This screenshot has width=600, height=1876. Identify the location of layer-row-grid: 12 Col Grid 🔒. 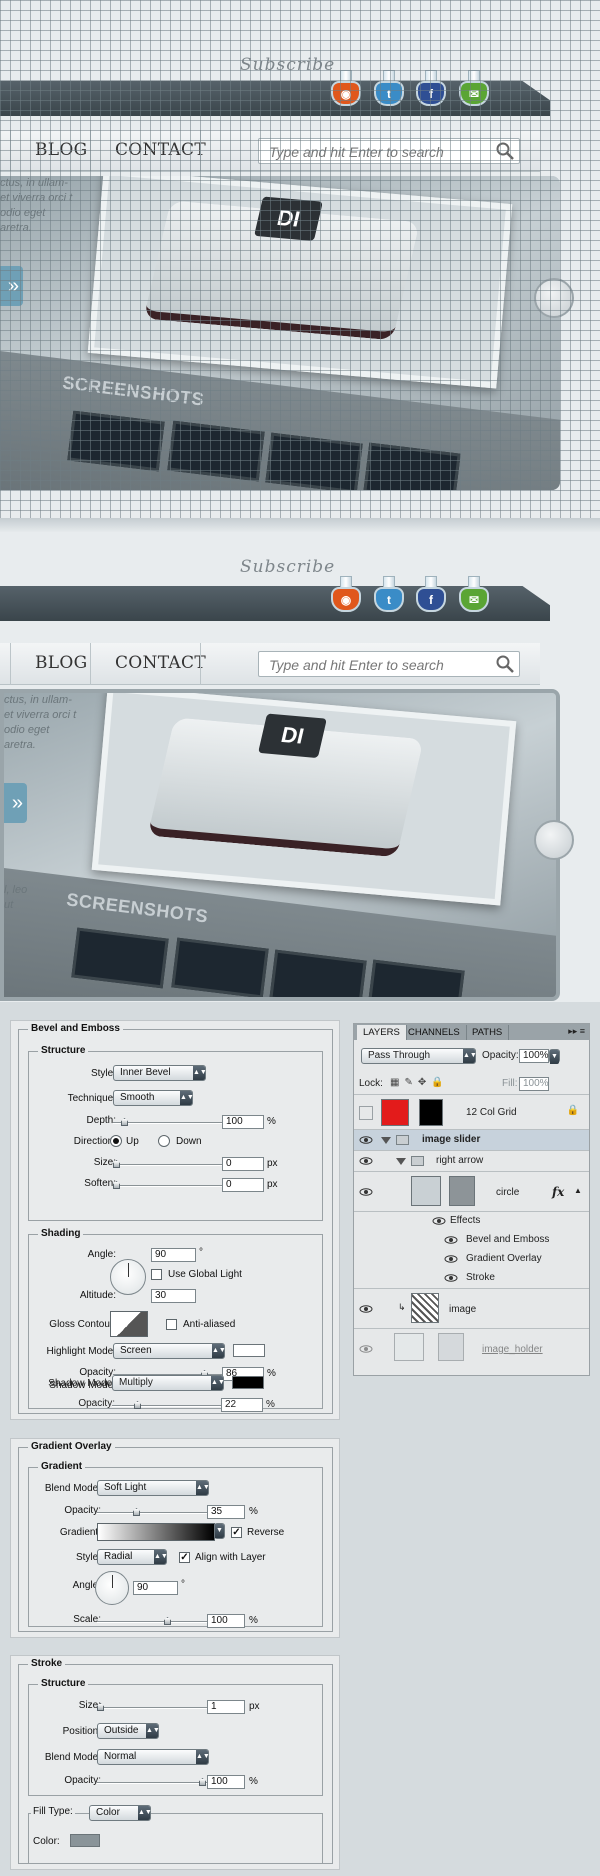
(471, 1112).